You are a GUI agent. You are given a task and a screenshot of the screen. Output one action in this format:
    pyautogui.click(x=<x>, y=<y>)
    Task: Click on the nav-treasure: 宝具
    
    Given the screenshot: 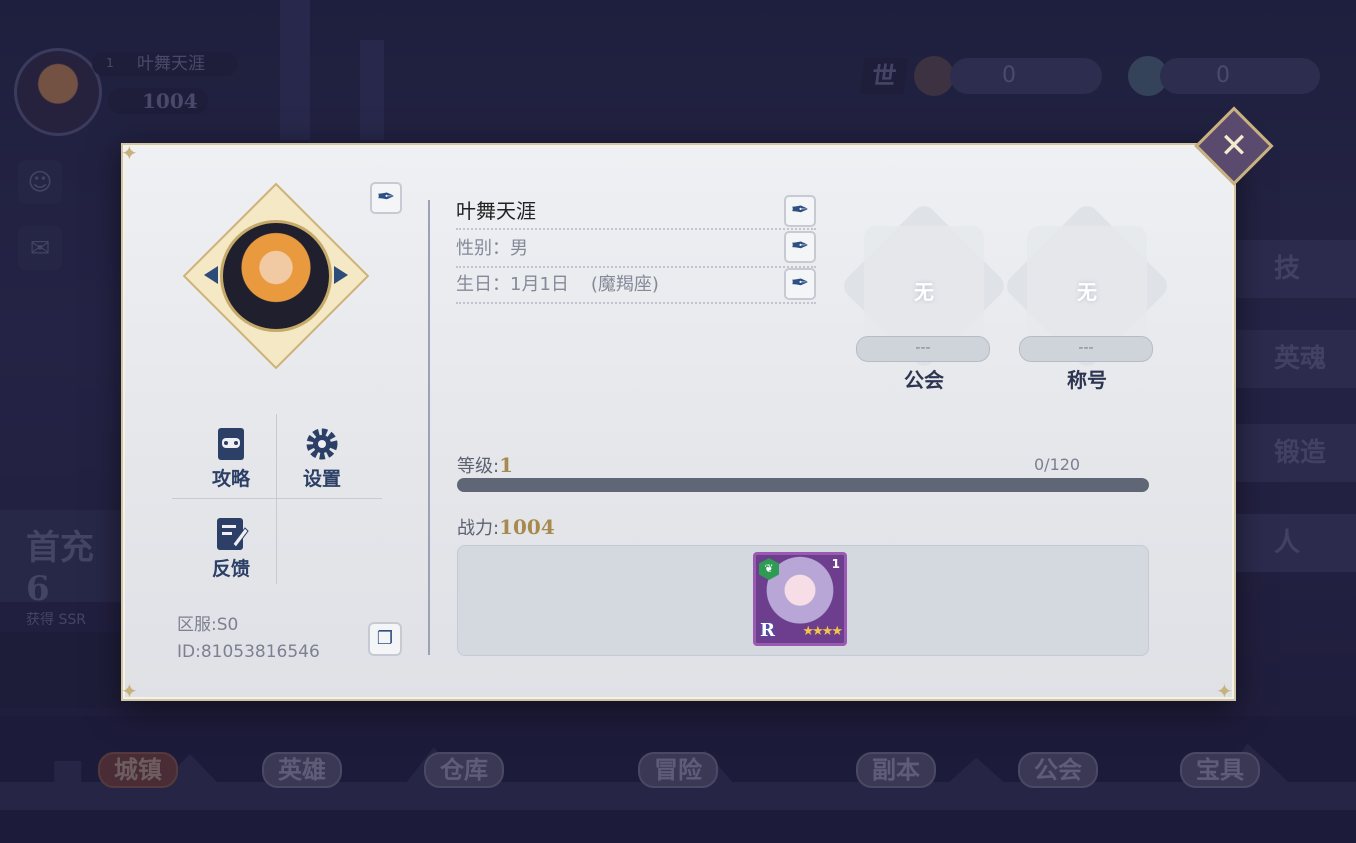 What is the action you would take?
    pyautogui.click(x=1220, y=770)
    